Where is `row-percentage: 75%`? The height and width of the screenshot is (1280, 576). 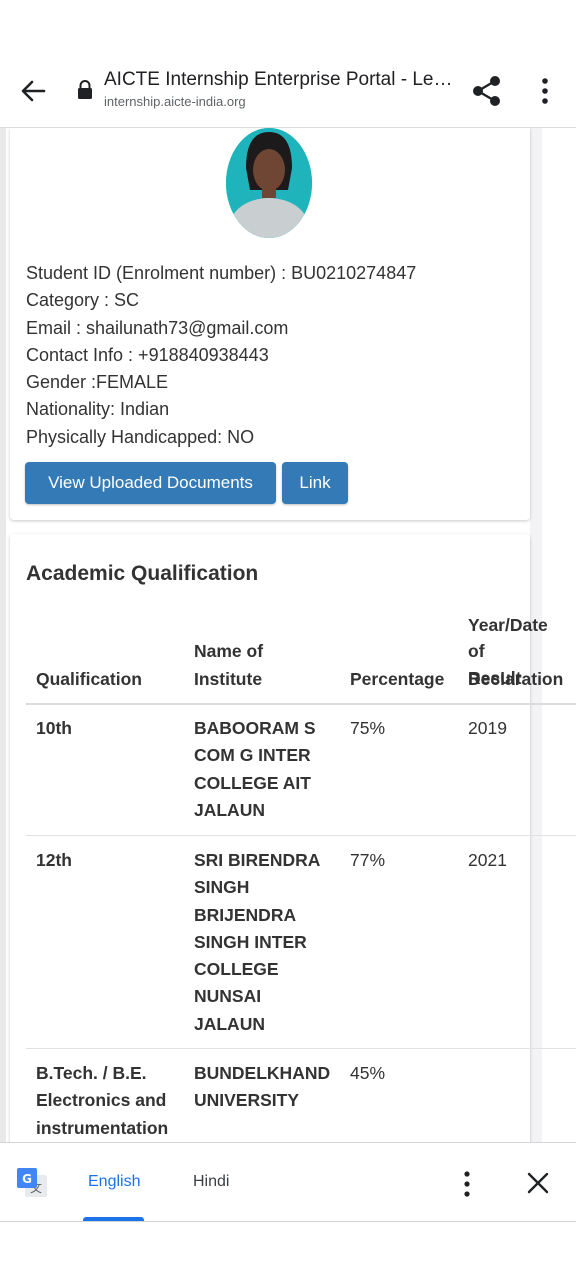
row-percentage: 75% is located at coordinates (368, 728).